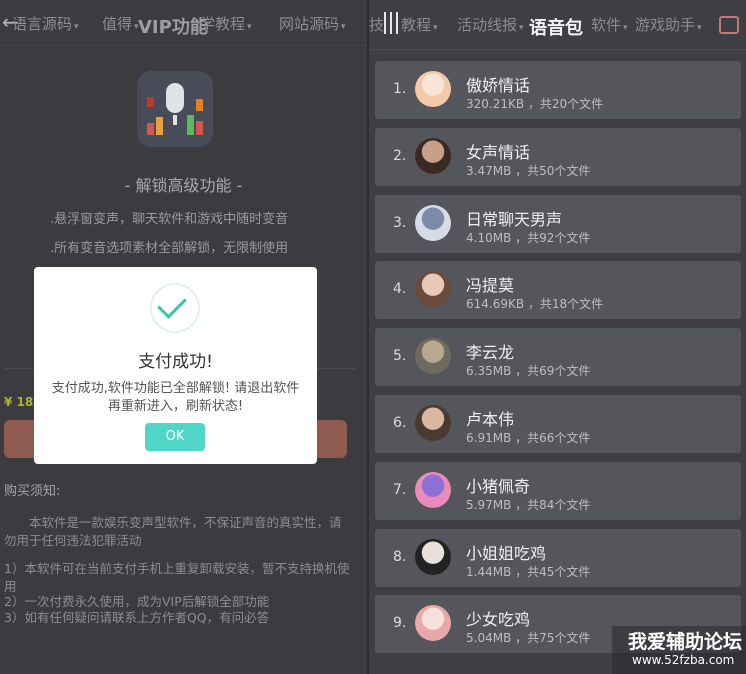 This screenshot has height=674, width=746. What do you see at coordinates (514, 219) in the screenshot?
I see `item-name: 日常聊天男声` at bounding box center [514, 219].